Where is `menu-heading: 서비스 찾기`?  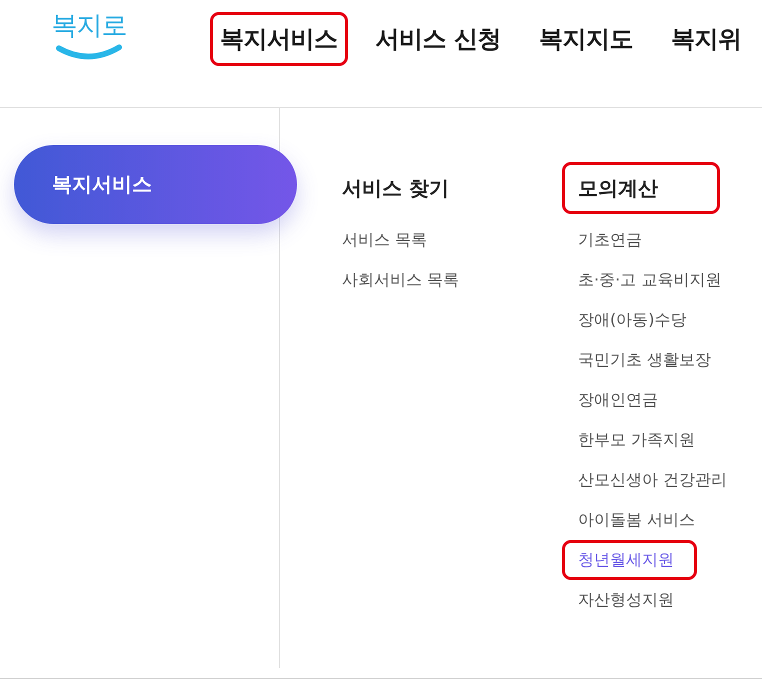
menu-heading: 서비스 찾기 is located at coordinates (396, 188).